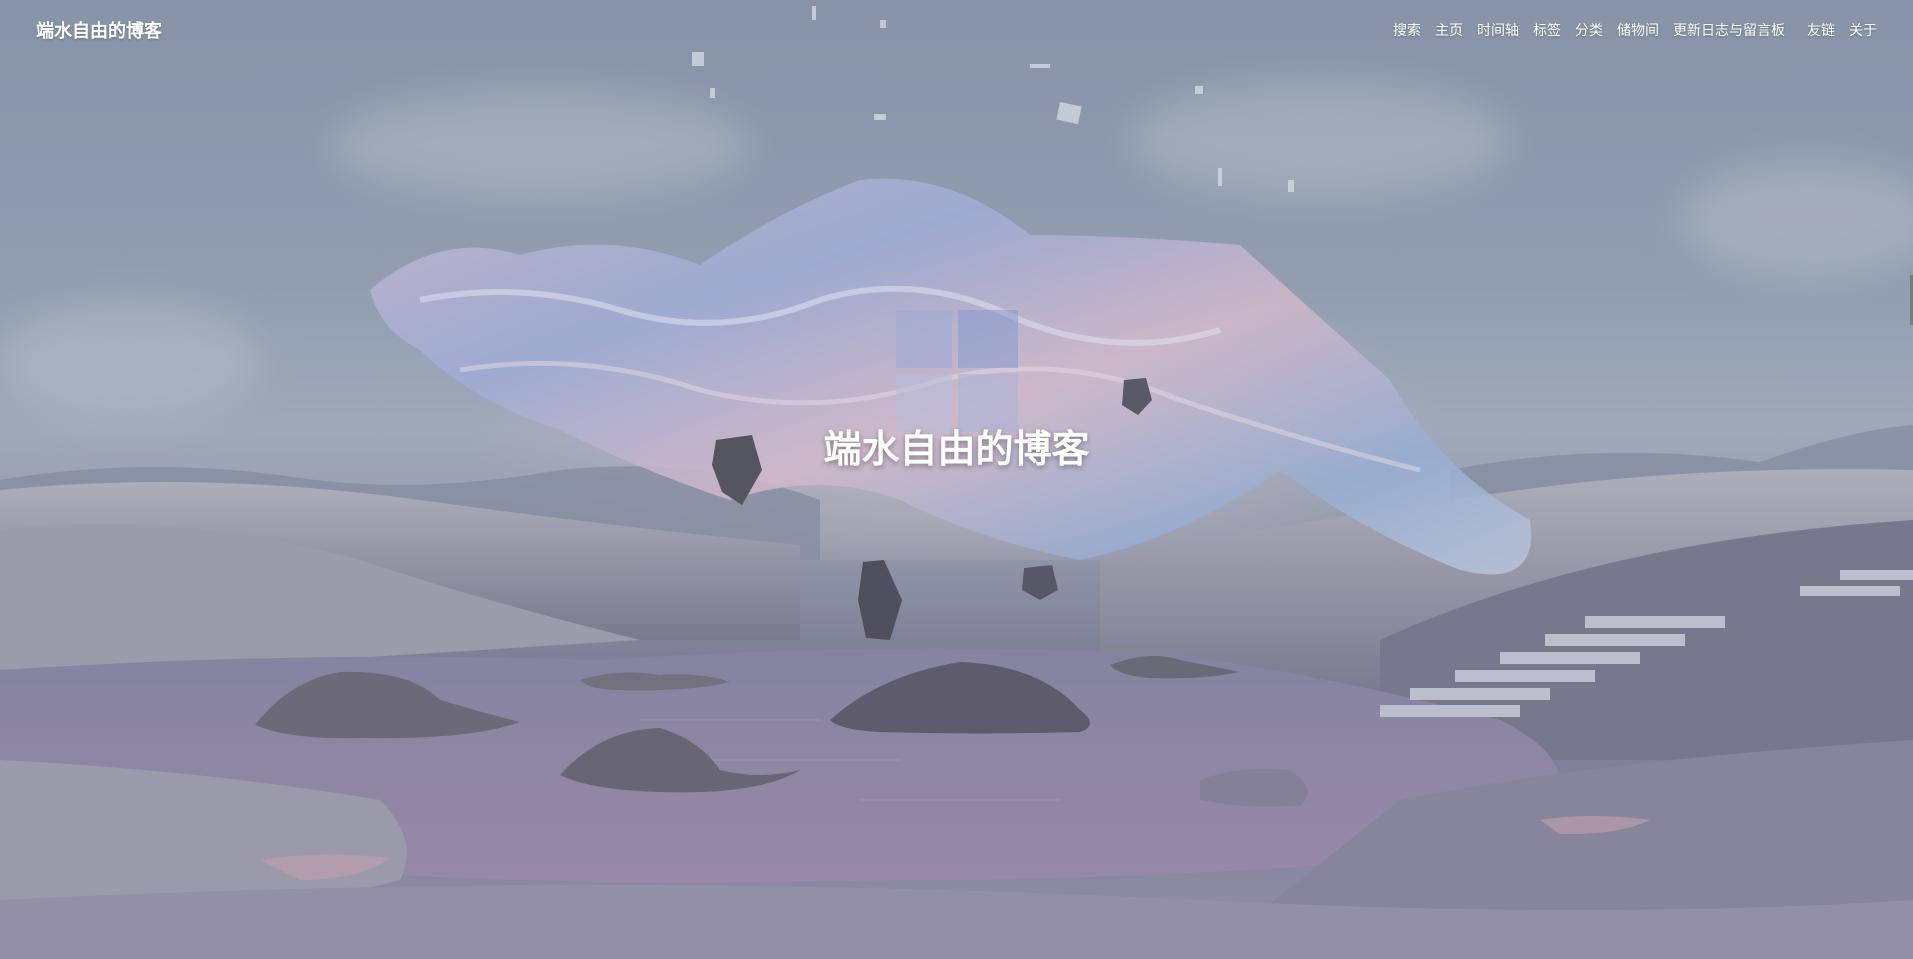  What do you see at coordinates (1407, 30) in the screenshot?
I see `nav-search: 搜索` at bounding box center [1407, 30].